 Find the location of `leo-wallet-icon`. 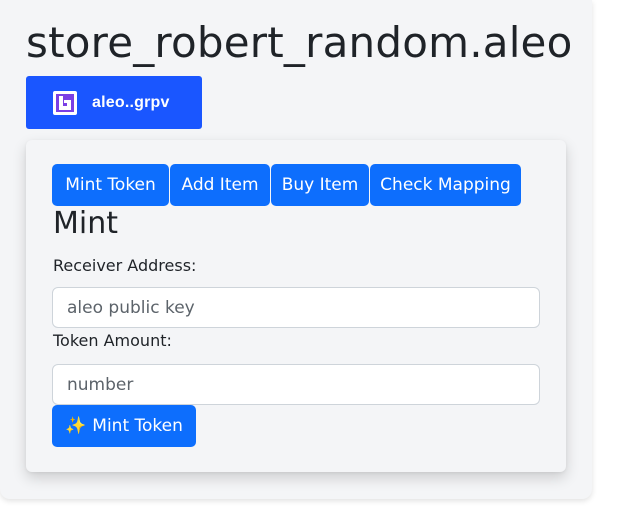

leo-wallet-icon is located at coordinates (65, 102).